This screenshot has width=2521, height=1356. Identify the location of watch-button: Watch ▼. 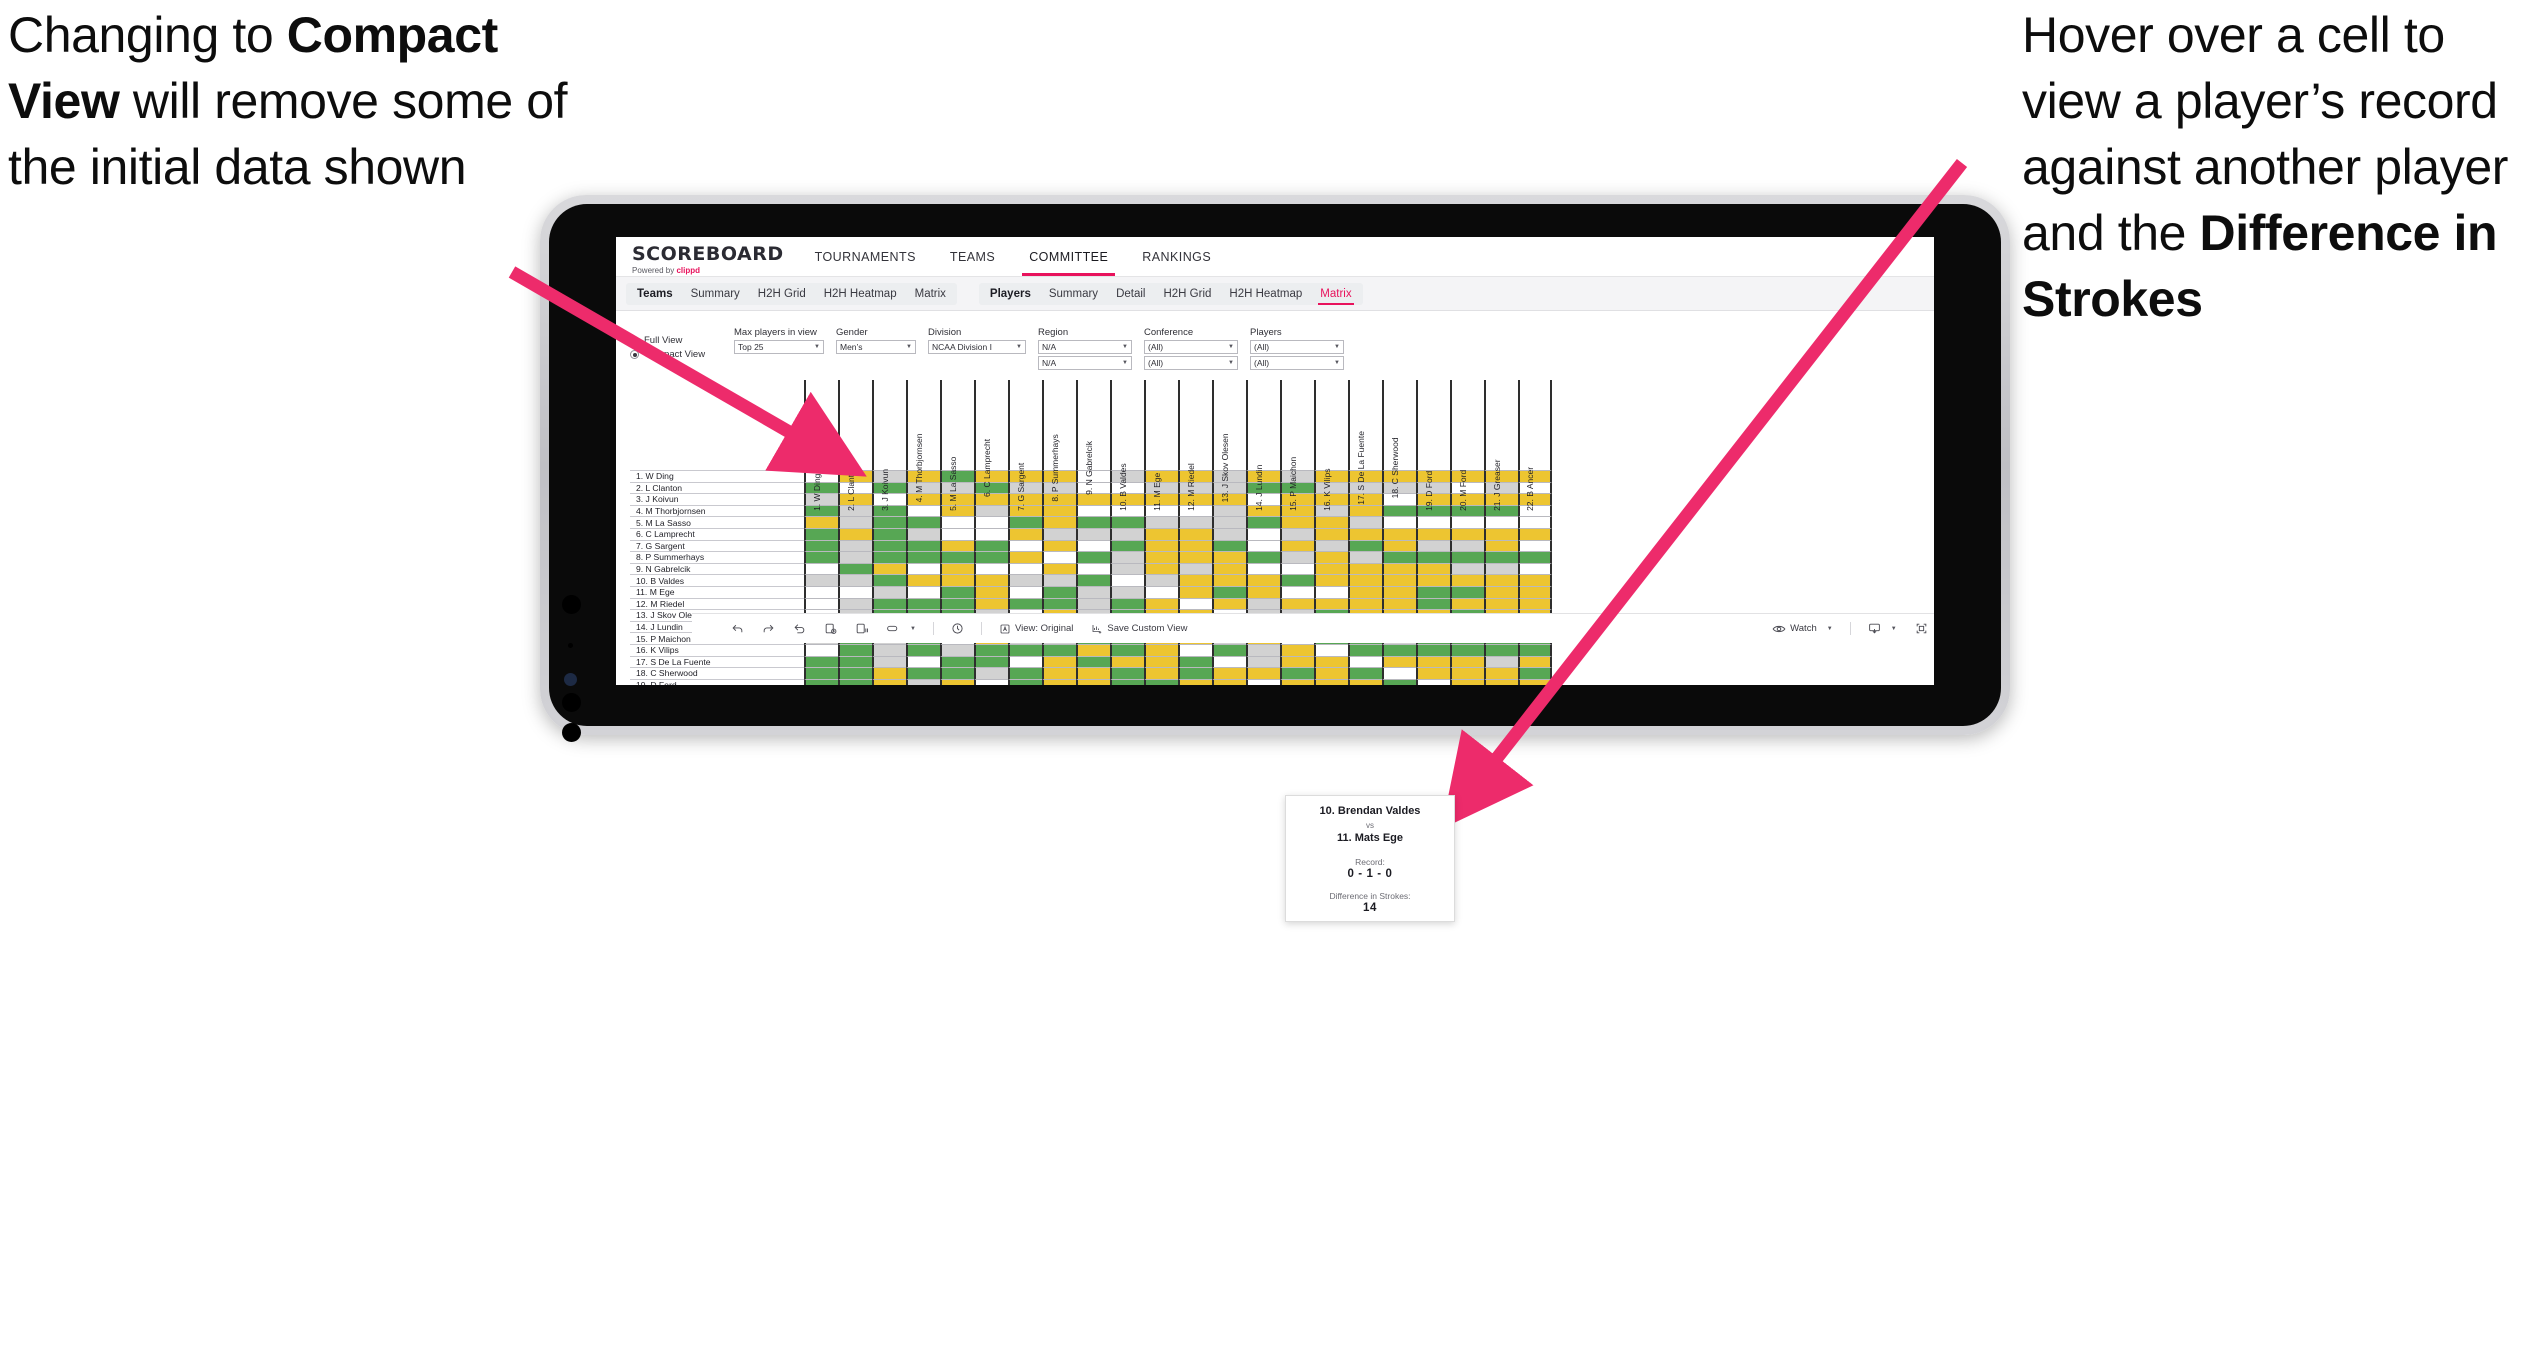
(1802, 629).